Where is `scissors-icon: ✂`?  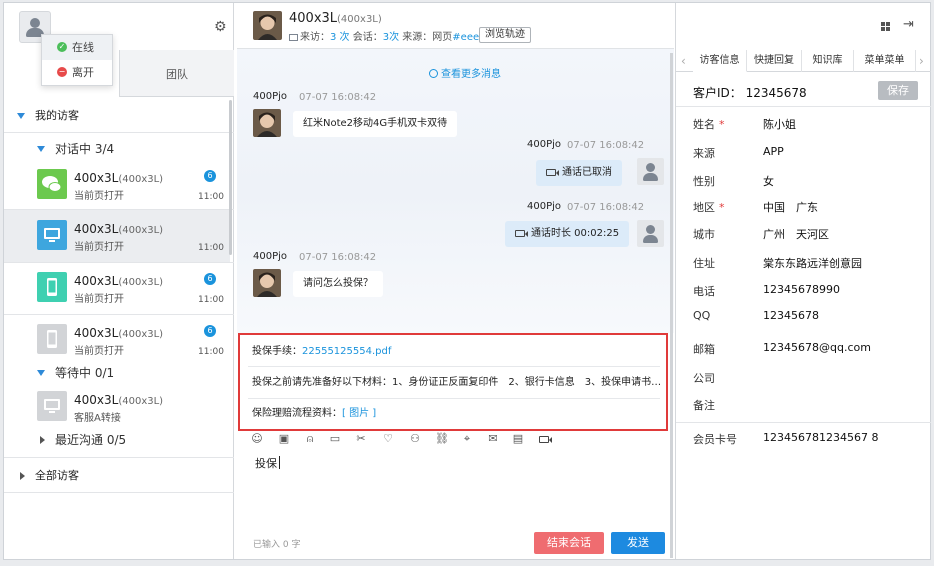 scissors-icon: ✂ is located at coordinates (361, 439).